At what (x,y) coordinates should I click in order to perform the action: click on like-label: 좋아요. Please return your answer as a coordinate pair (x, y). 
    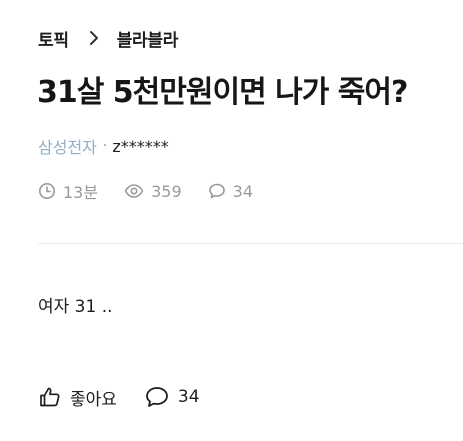
    Looking at the image, I should click on (93, 399).